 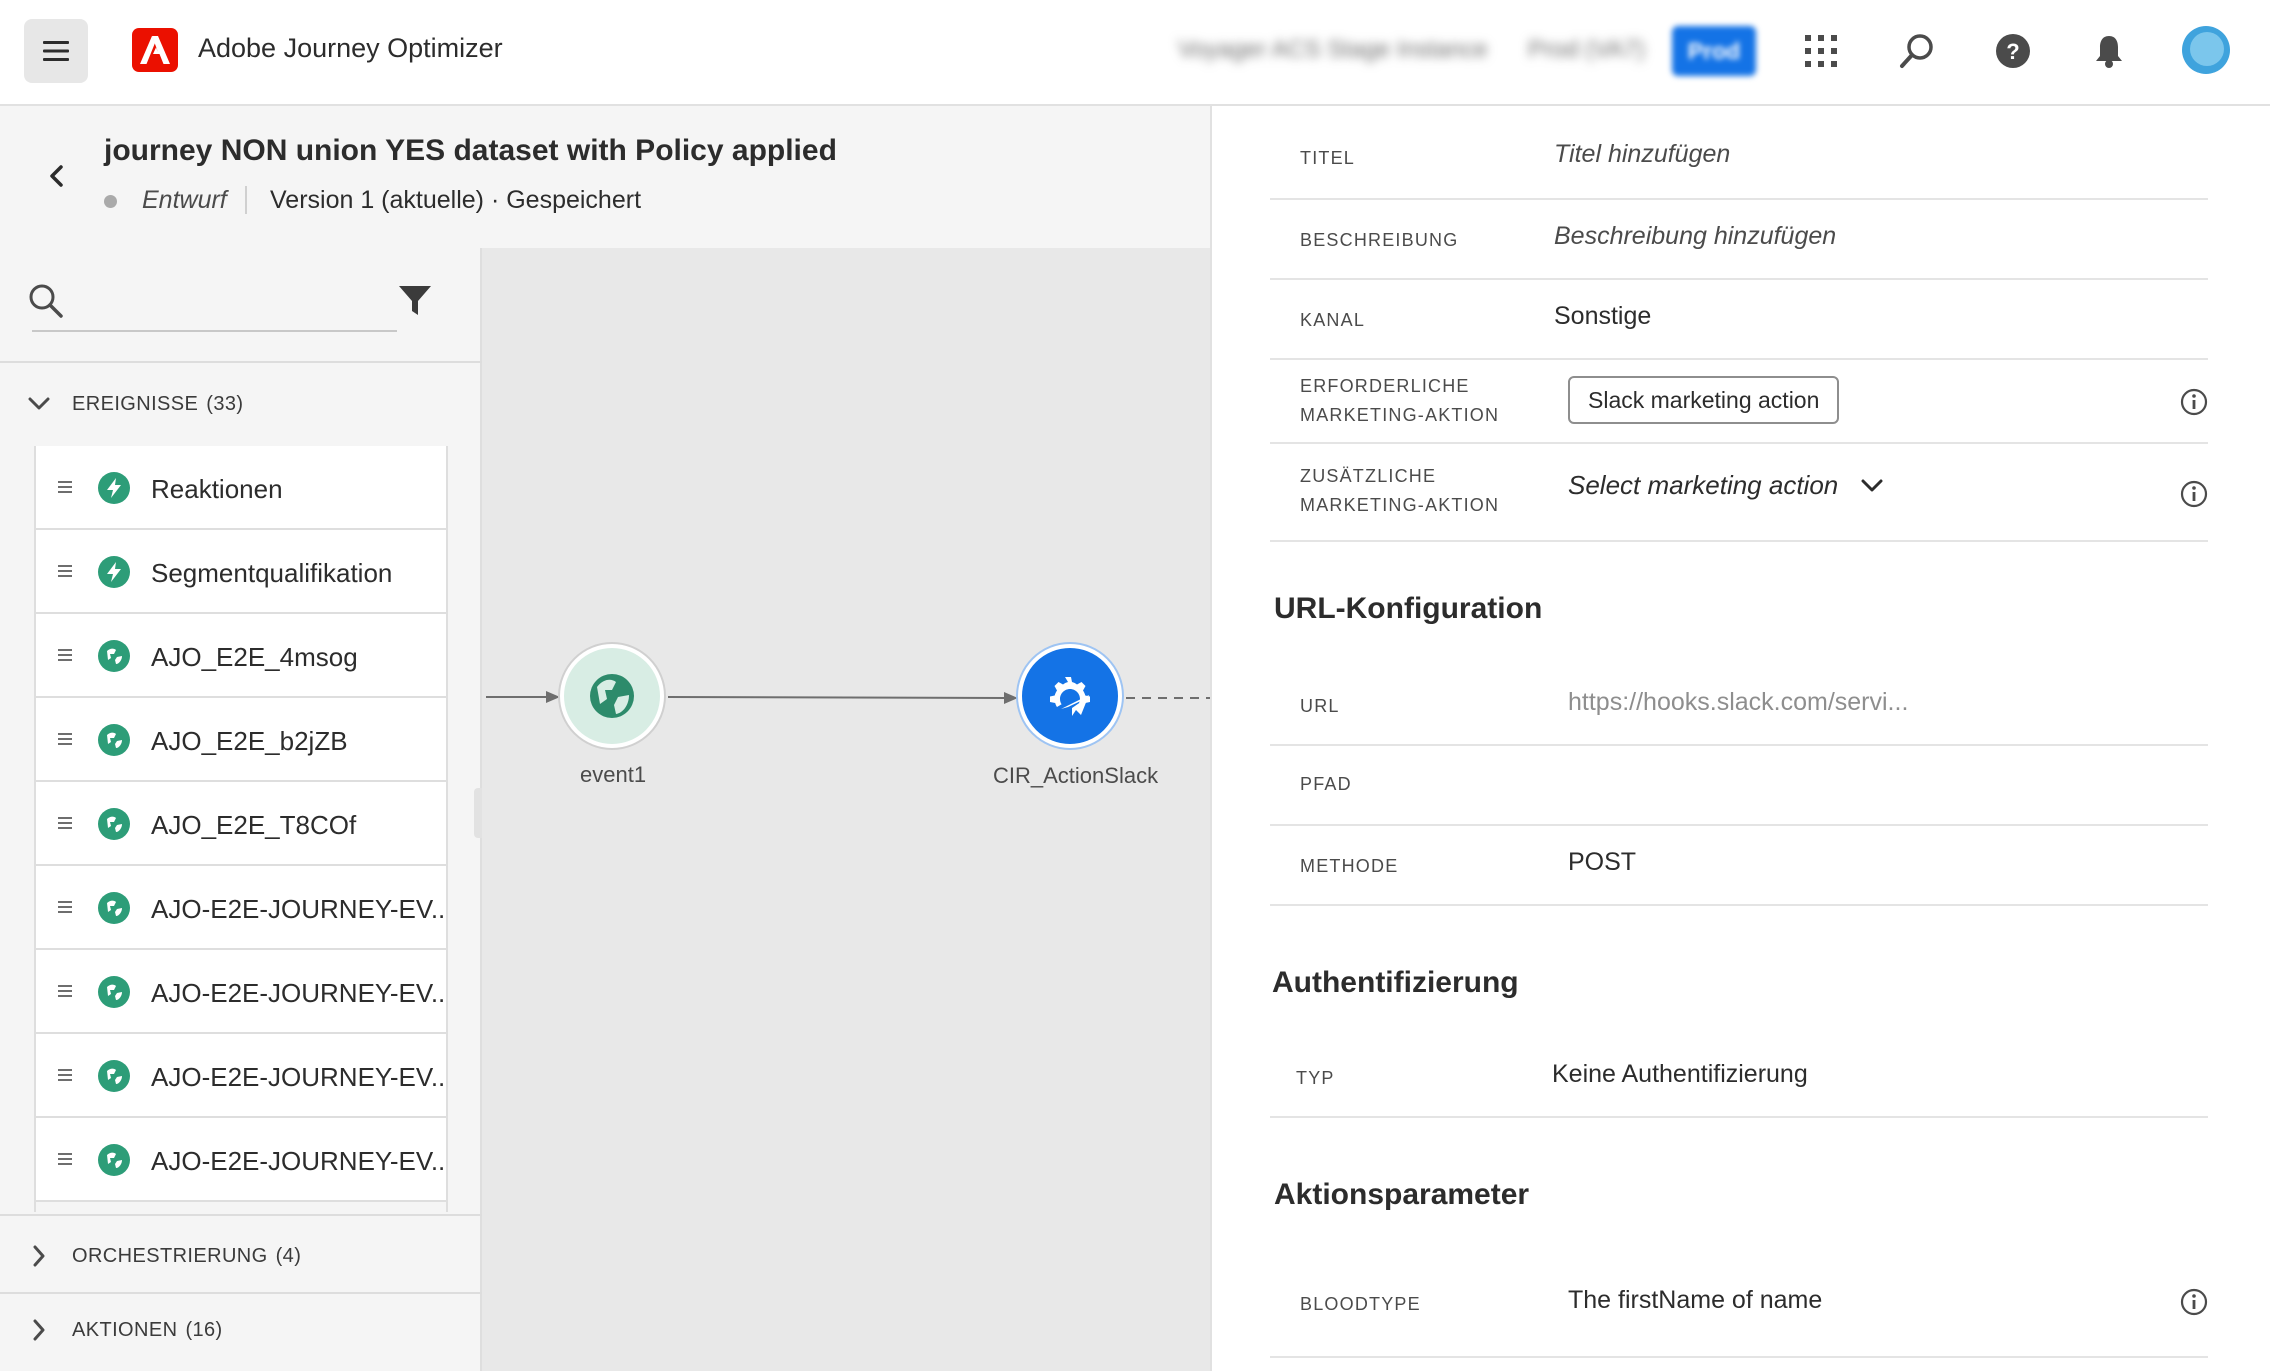 I want to click on title-input: Titel hinzufügen, so click(x=1642, y=154).